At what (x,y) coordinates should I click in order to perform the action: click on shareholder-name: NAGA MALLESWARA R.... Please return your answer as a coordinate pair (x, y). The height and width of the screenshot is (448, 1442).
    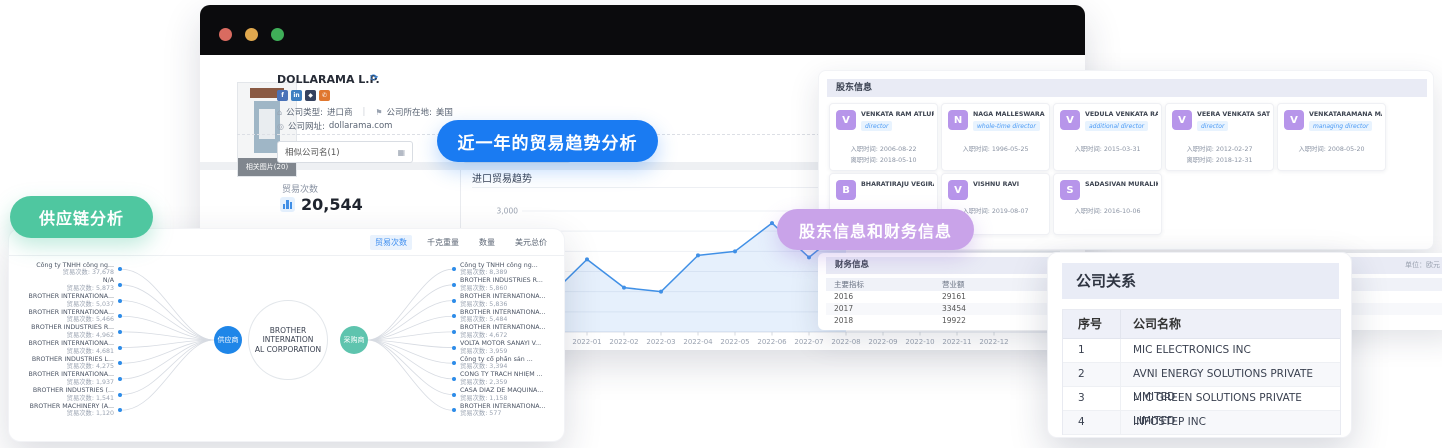
    Looking at the image, I should click on (1009, 114).